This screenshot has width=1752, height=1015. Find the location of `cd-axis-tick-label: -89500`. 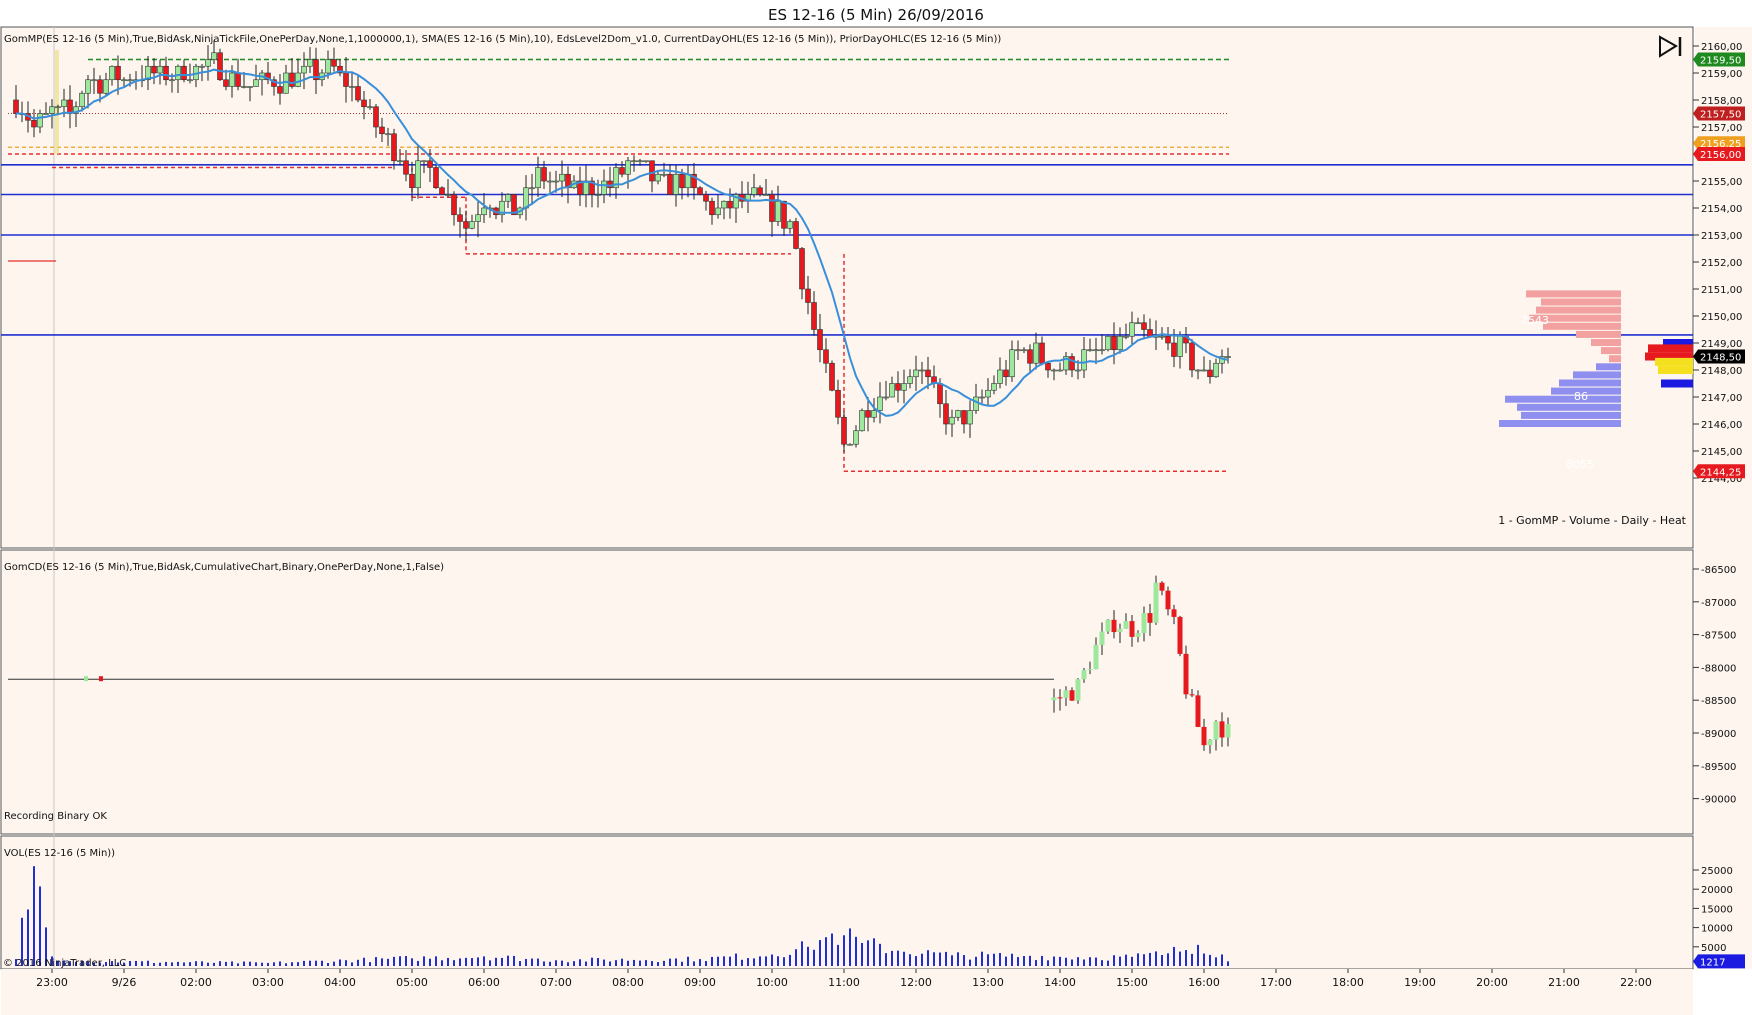

cd-axis-tick-label: -89500 is located at coordinates (1718, 767).